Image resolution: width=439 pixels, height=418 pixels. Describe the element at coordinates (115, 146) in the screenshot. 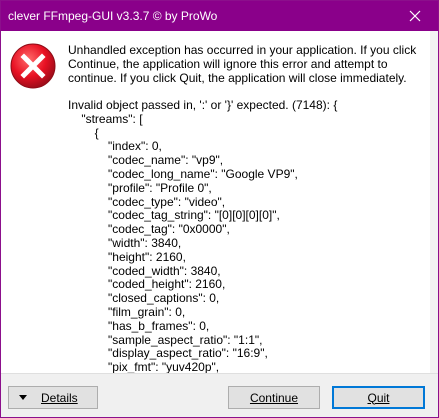

I see `details-line: "index": 0,` at that location.